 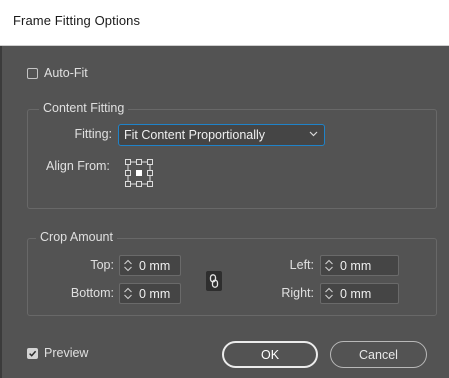 What do you see at coordinates (154, 294) in the screenshot?
I see `crop-bottom-value: 0 mm` at bounding box center [154, 294].